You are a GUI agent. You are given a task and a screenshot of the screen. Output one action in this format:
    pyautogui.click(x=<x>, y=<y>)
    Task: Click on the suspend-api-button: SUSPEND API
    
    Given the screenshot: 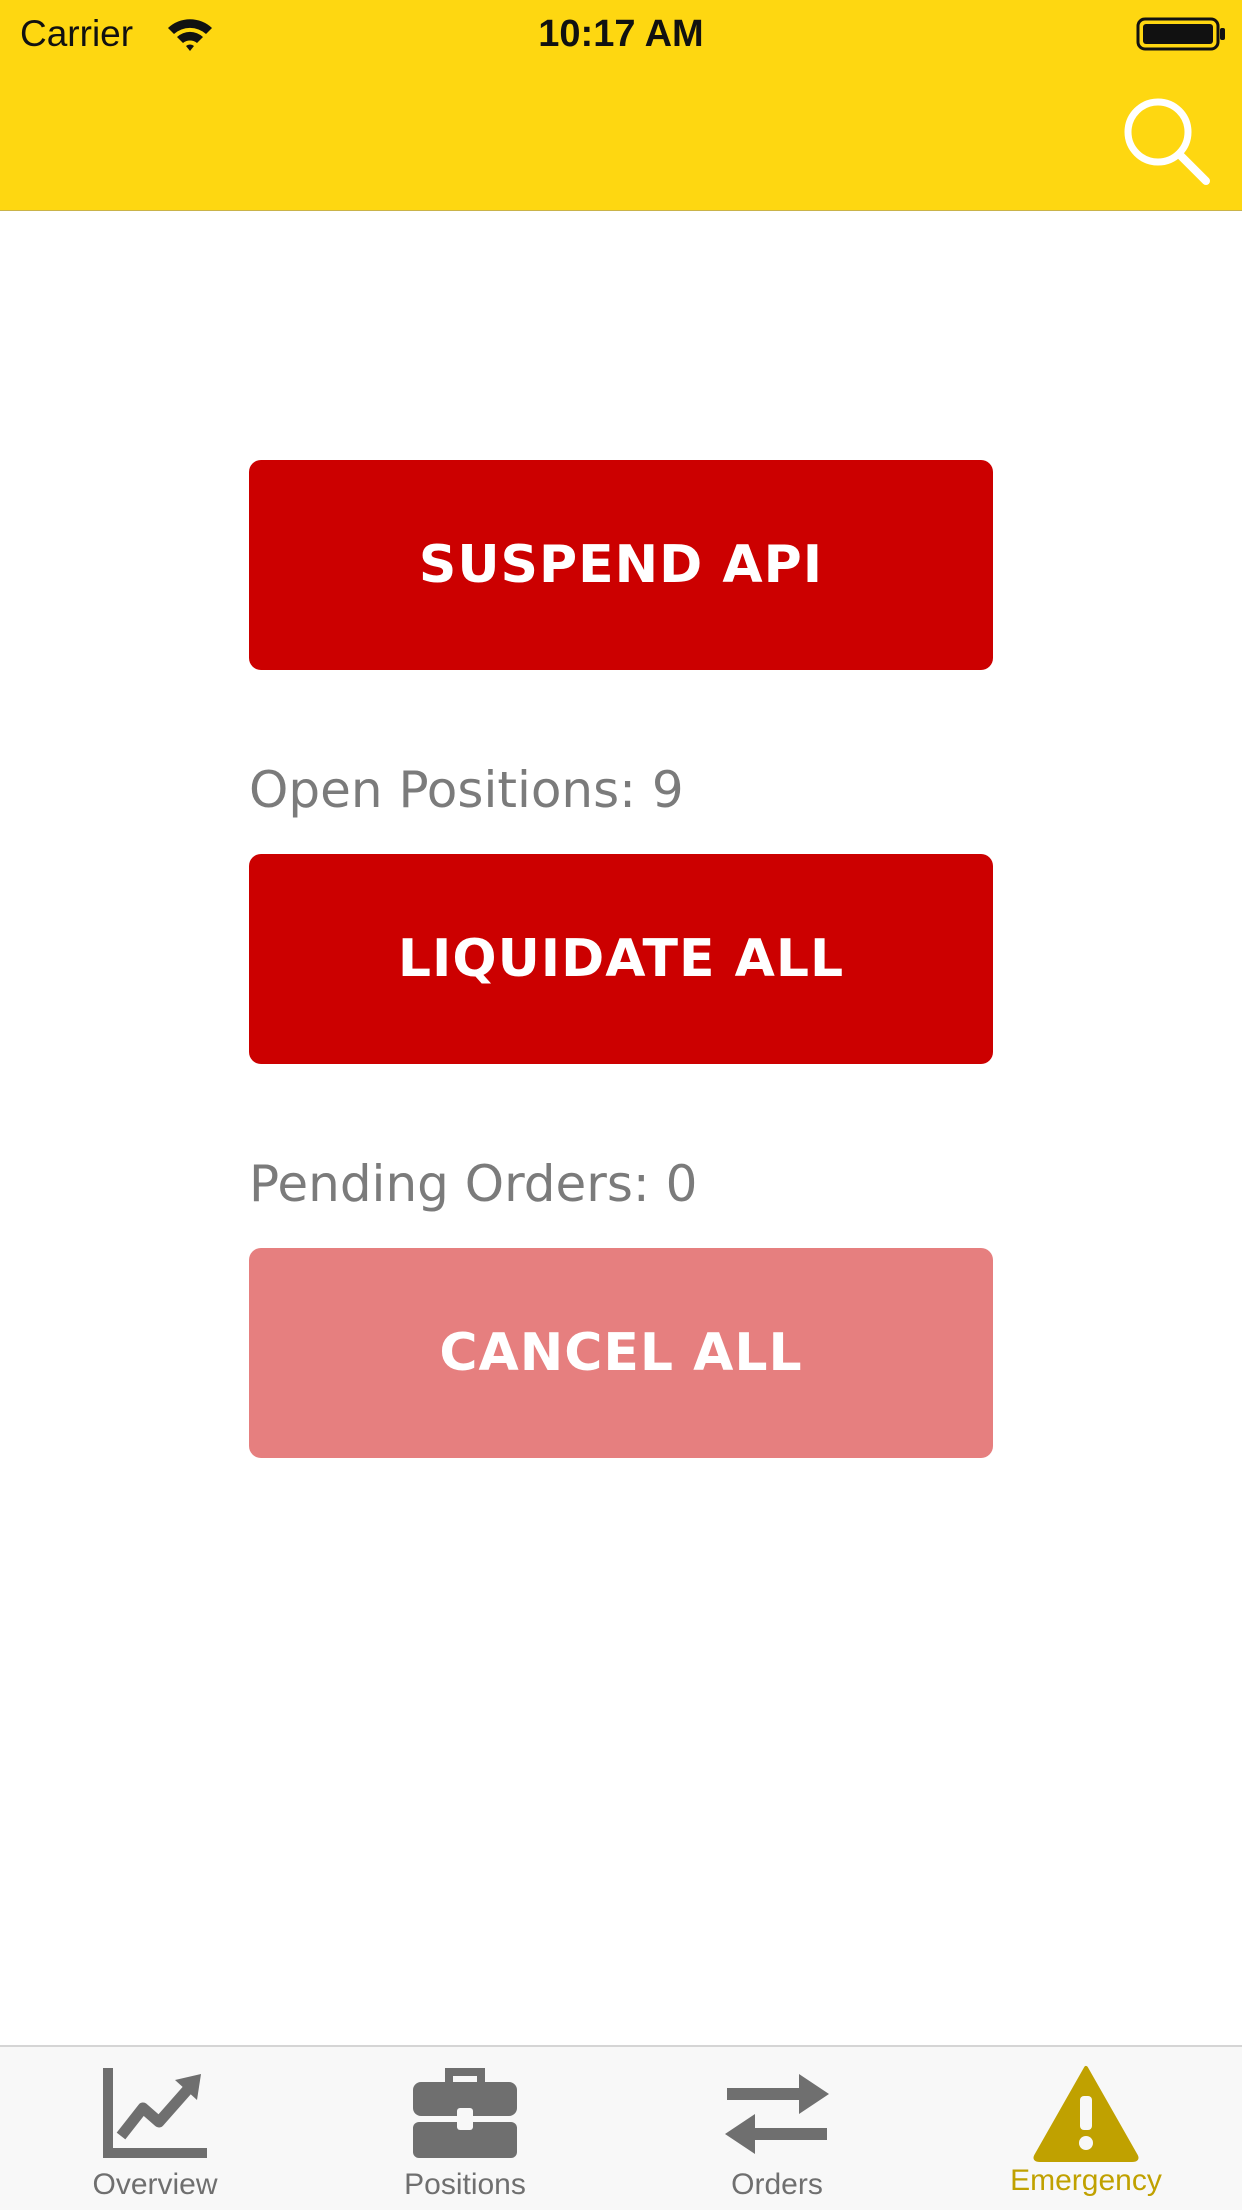 What is the action you would take?
    pyautogui.click(x=621, y=565)
    